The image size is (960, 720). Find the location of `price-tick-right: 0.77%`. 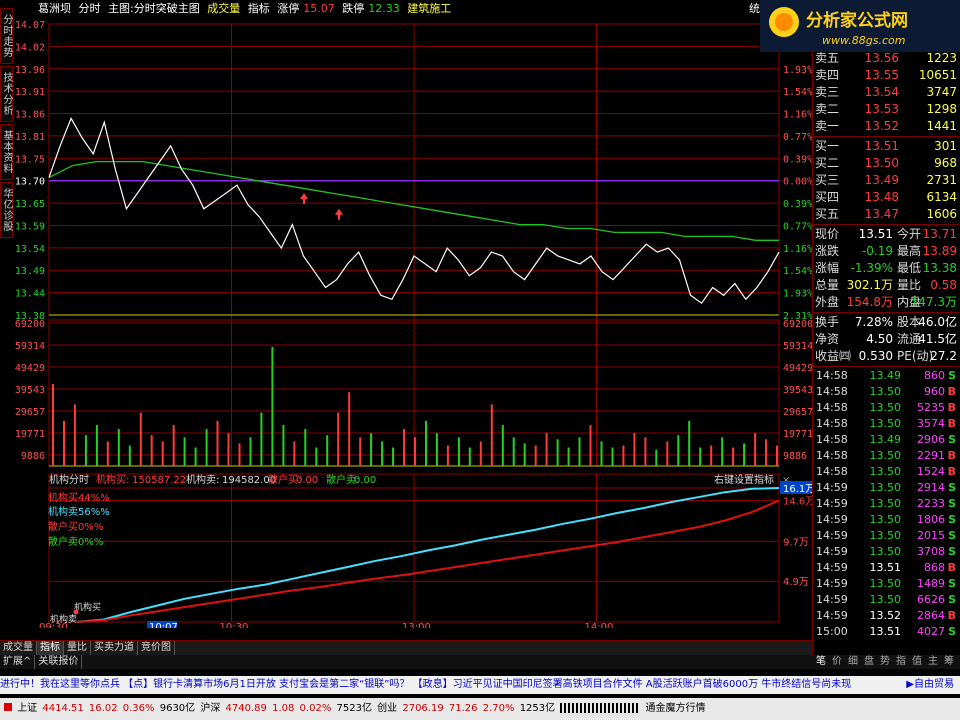

price-tick-right: 0.77% is located at coordinates (798, 226).